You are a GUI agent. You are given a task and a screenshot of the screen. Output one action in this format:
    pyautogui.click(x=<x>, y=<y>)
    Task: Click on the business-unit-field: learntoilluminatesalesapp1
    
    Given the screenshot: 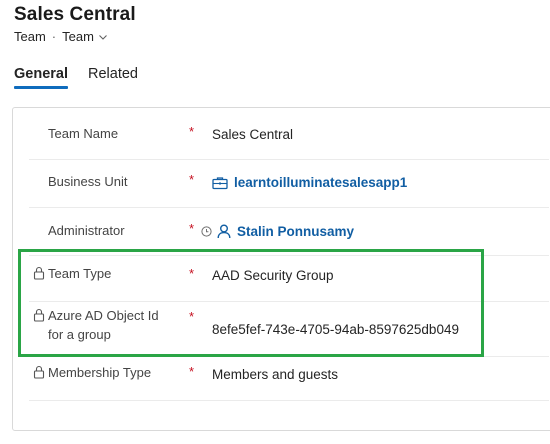 What is the action you would take?
    pyautogui.click(x=309, y=182)
    